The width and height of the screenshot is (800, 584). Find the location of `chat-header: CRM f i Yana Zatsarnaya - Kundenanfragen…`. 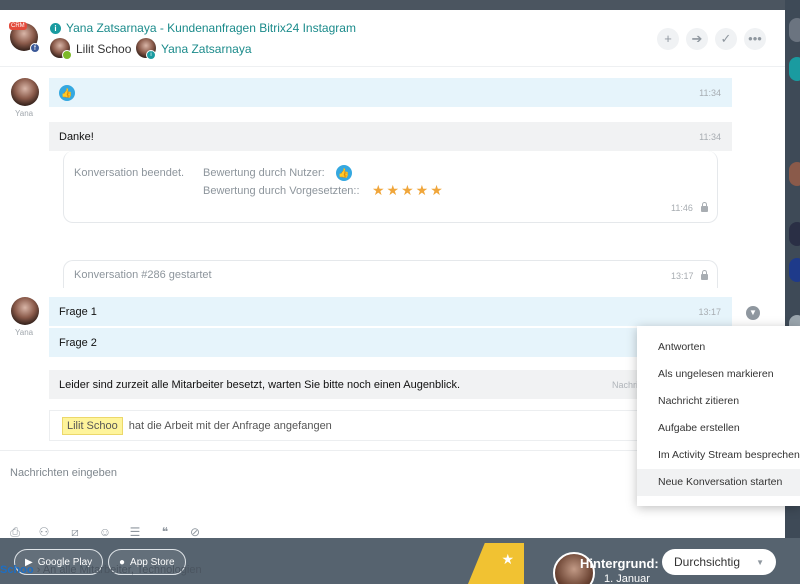

chat-header: CRM f i Yana Zatsarnaya - Kundenanfragen… is located at coordinates (392, 38).